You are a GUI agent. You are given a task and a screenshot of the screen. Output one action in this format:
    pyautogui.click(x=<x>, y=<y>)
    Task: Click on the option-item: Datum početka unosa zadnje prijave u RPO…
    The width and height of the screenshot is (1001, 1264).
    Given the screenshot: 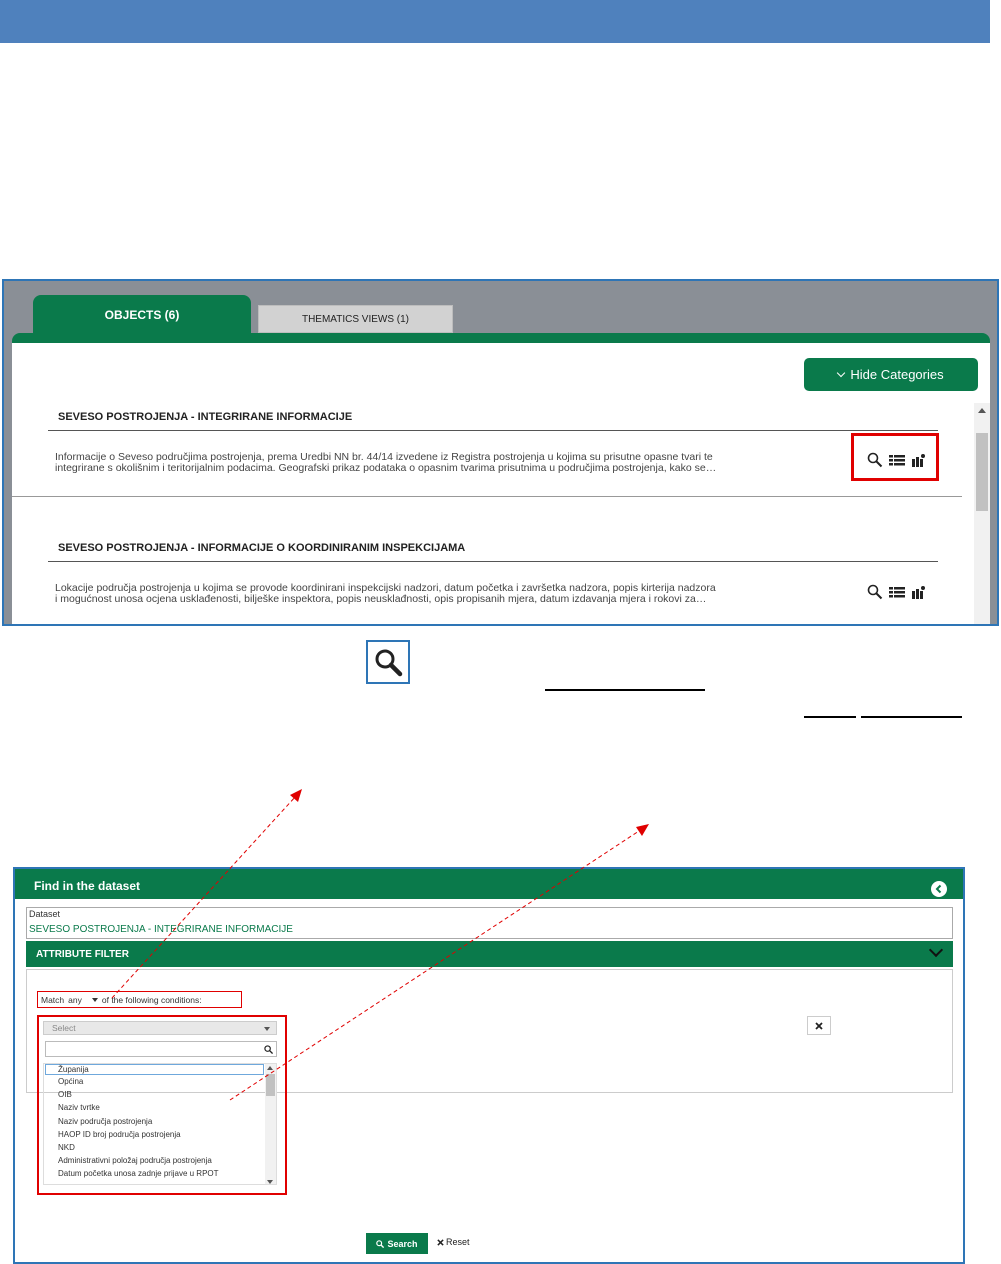 What is the action you would take?
    pyautogui.click(x=160, y=1173)
    